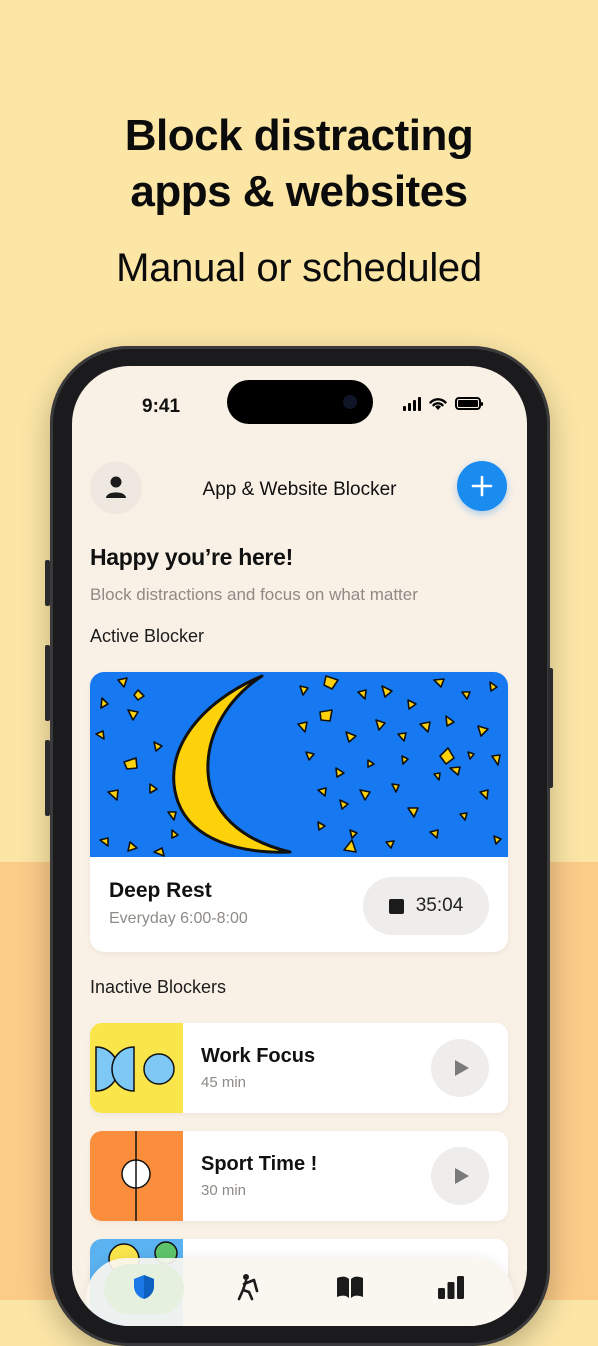  What do you see at coordinates (300, 1292) in the screenshot?
I see `tab-bar` at bounding box center [300, 1292].